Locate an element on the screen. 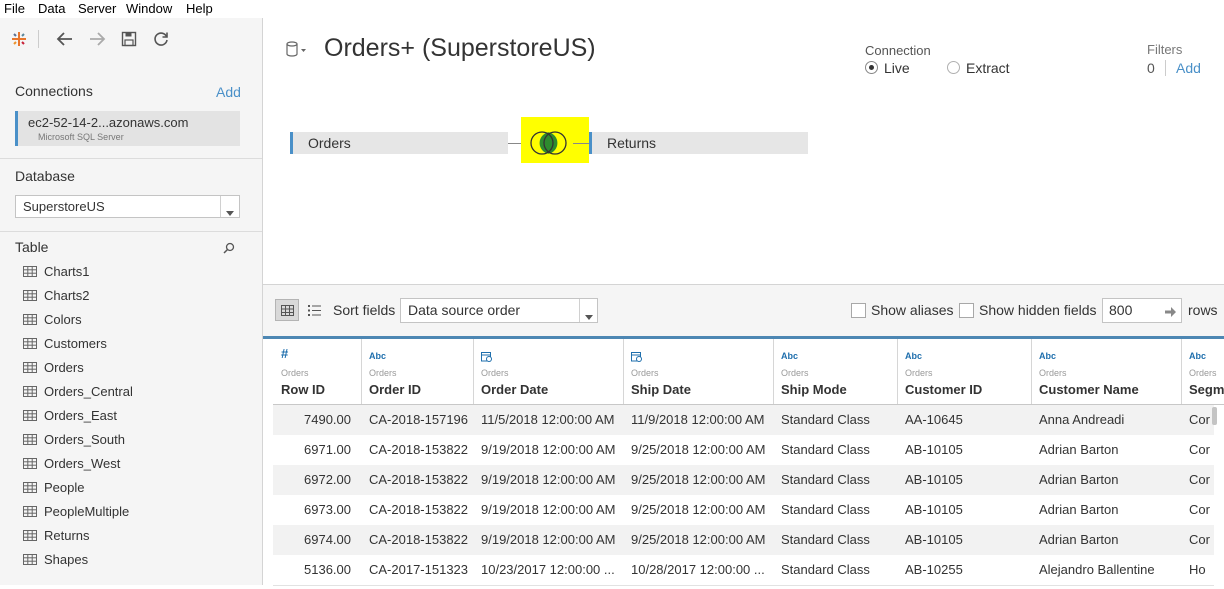  vertical-scrollbar is located at coordinates (1215, 497).